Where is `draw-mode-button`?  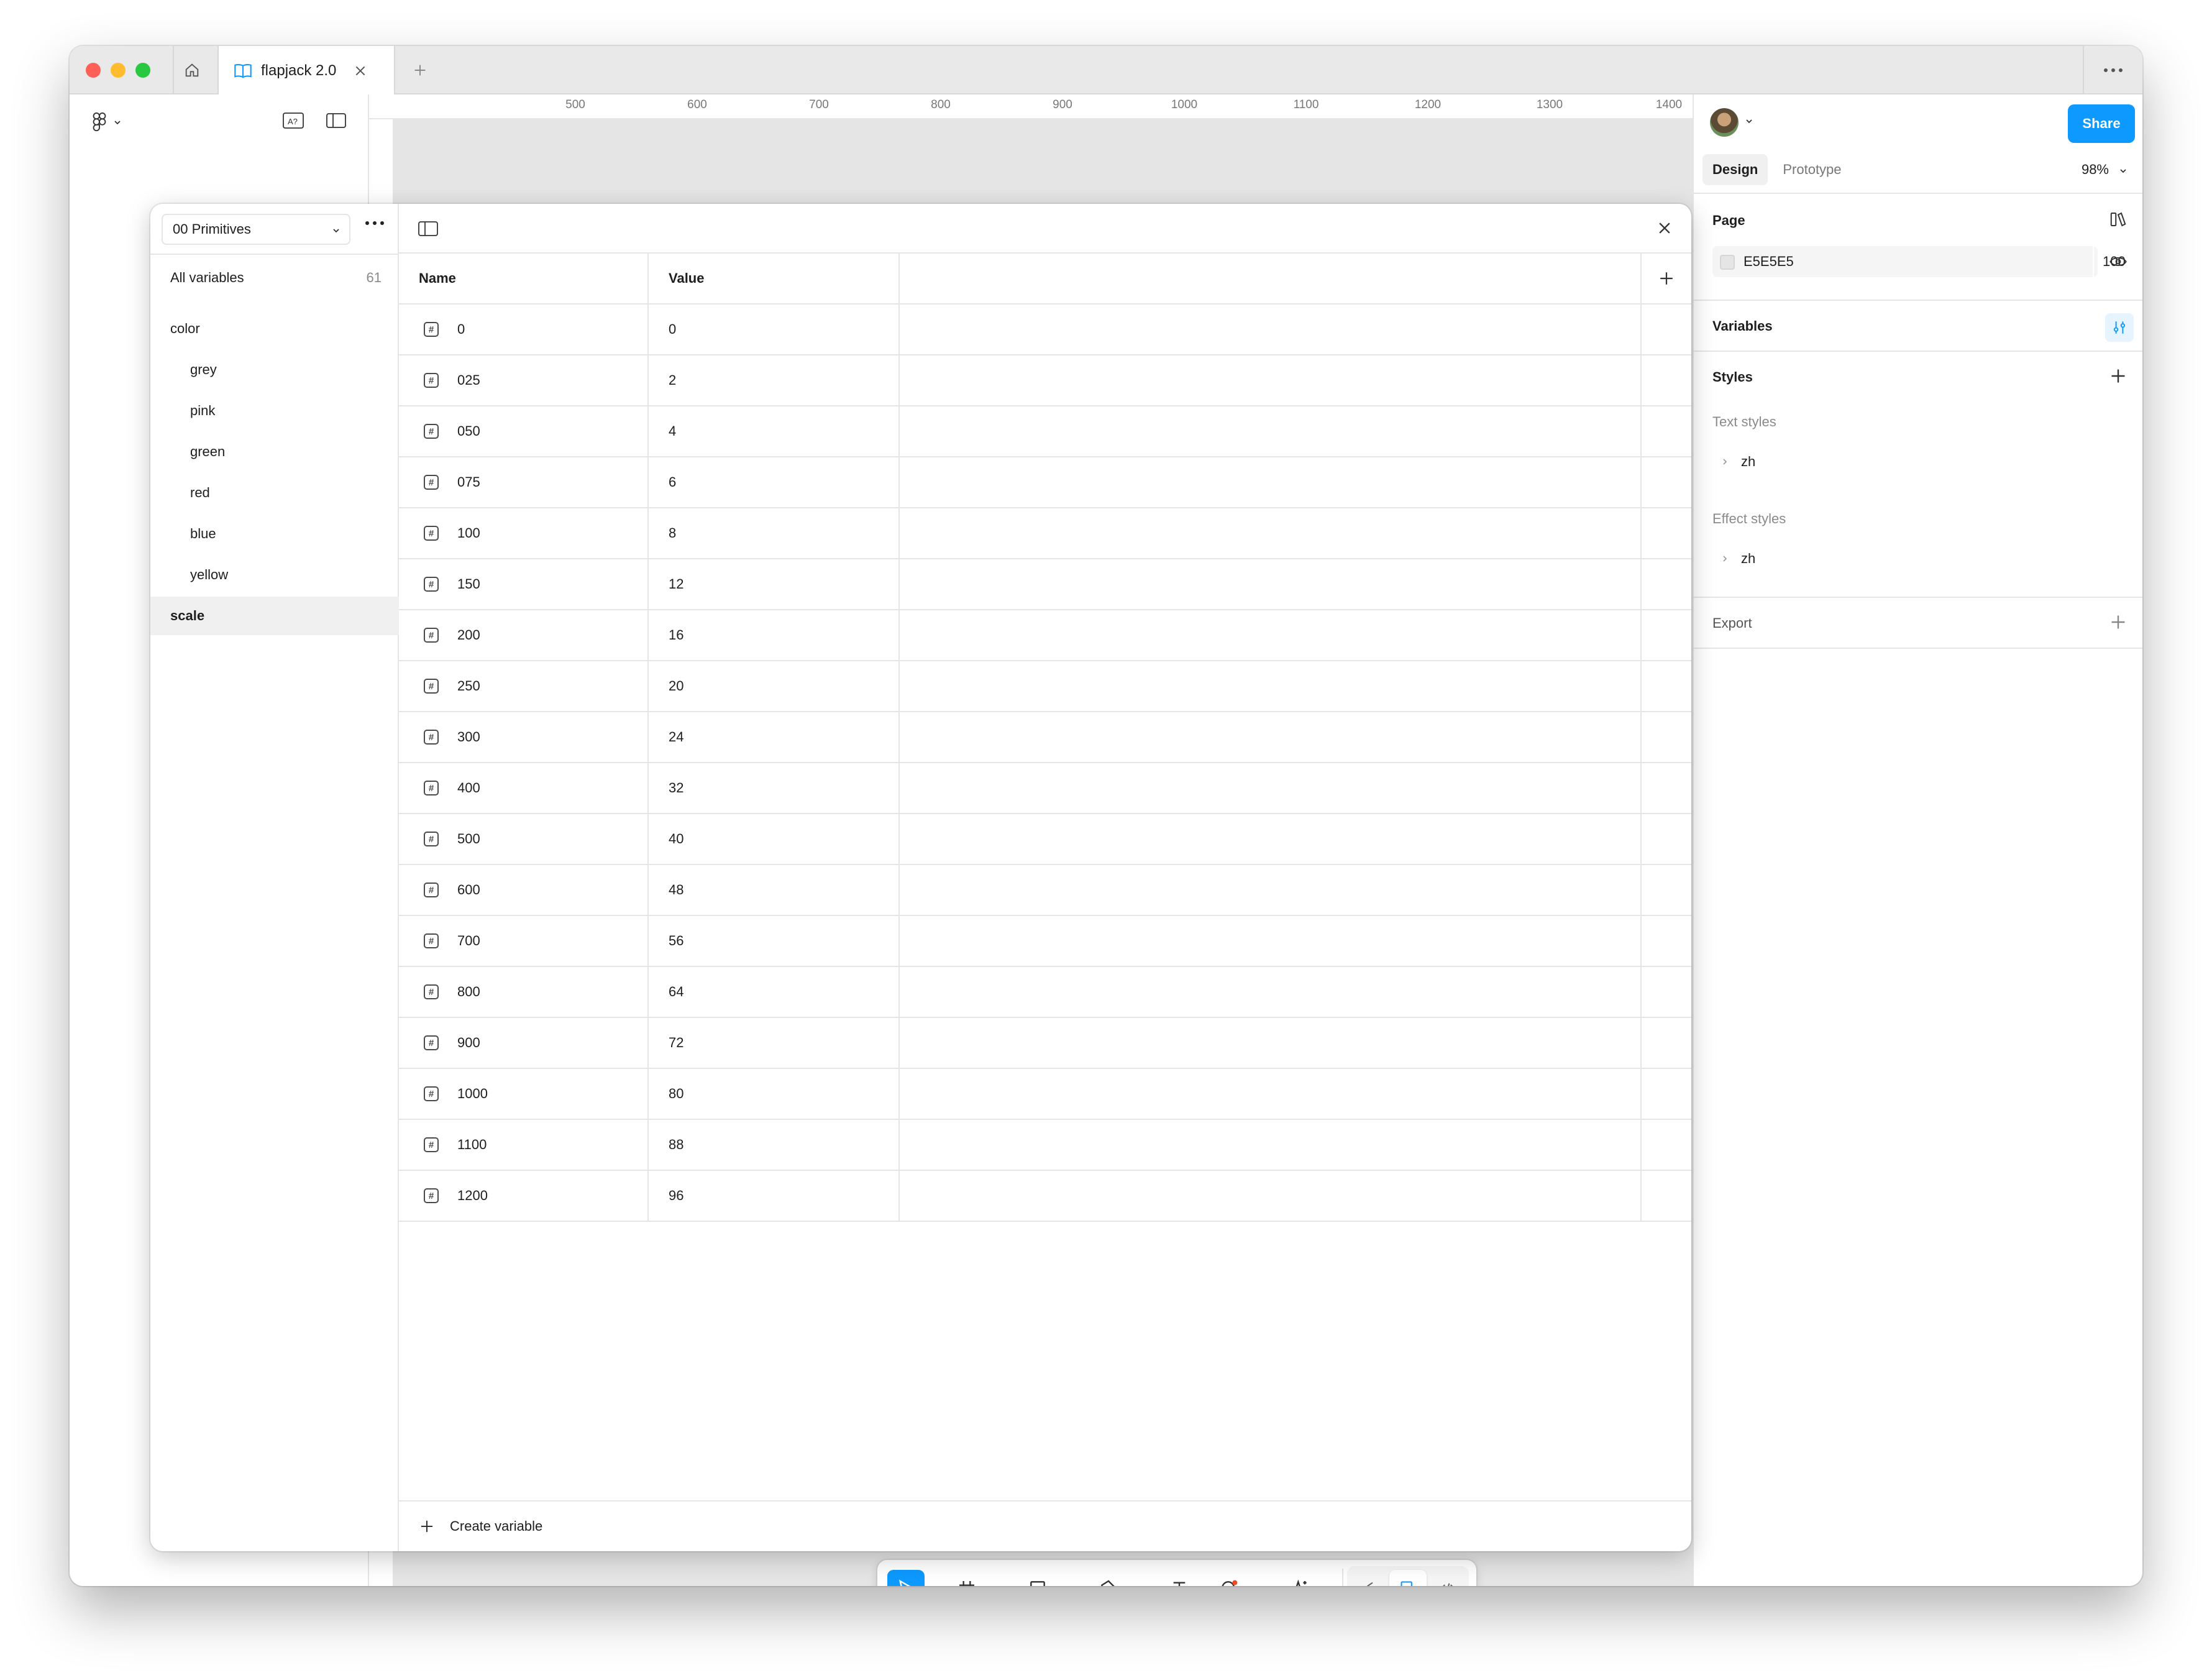 draw-mode-button is located at coordinates (1368, 1578).